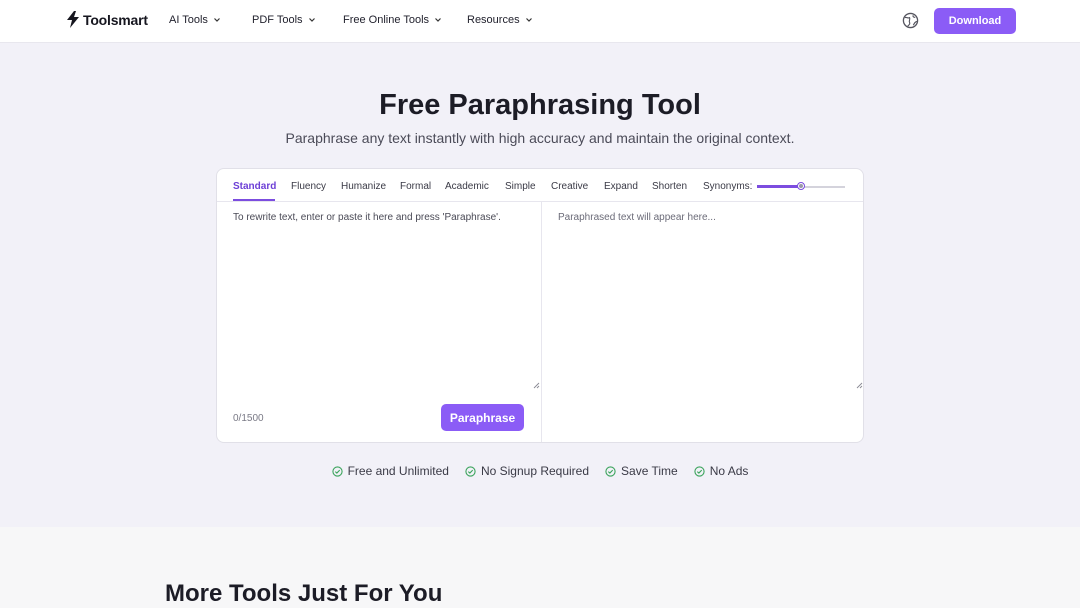 The width and height of the screenshot is (1080, 608). I want to click on brand-logo: Toolsmart, so click(107, 19).